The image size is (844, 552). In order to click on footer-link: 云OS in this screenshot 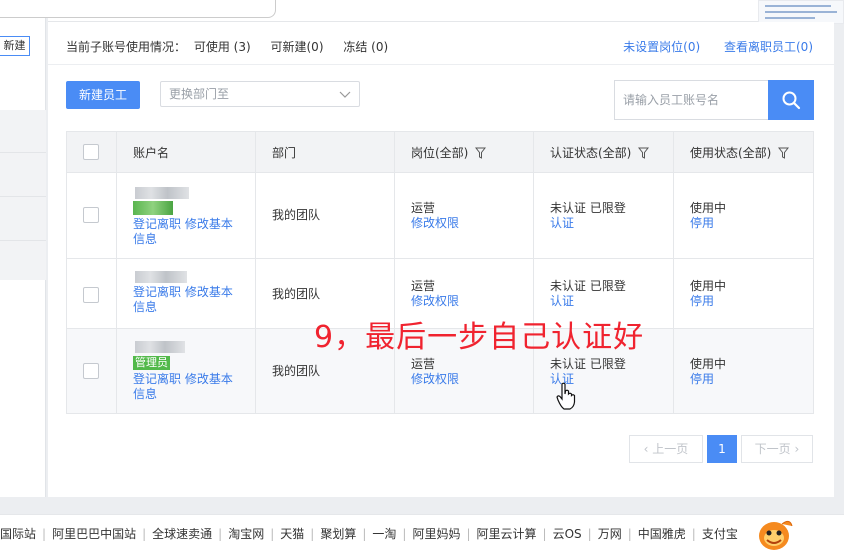, I will do `click(567, 534)`.